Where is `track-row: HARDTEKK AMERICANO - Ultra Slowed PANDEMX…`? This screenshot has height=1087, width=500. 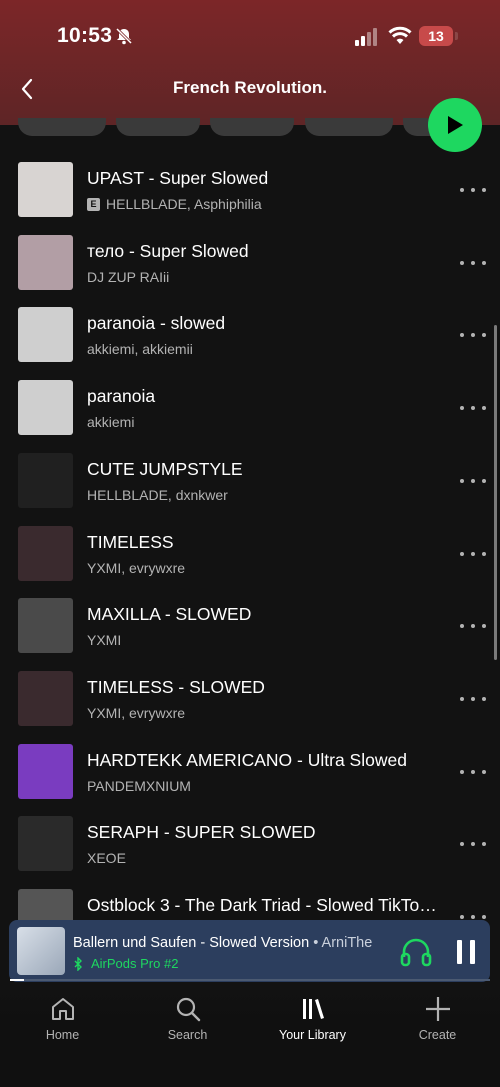
track-row: HARDTEKK AMERICANO - Ultra Slowed PANDEMX… is located at coordinates (250, 776).